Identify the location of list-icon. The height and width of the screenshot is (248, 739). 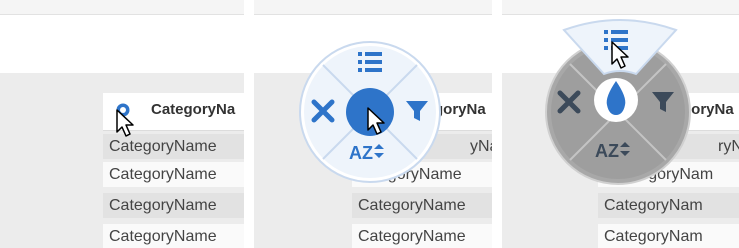
(370, 62).